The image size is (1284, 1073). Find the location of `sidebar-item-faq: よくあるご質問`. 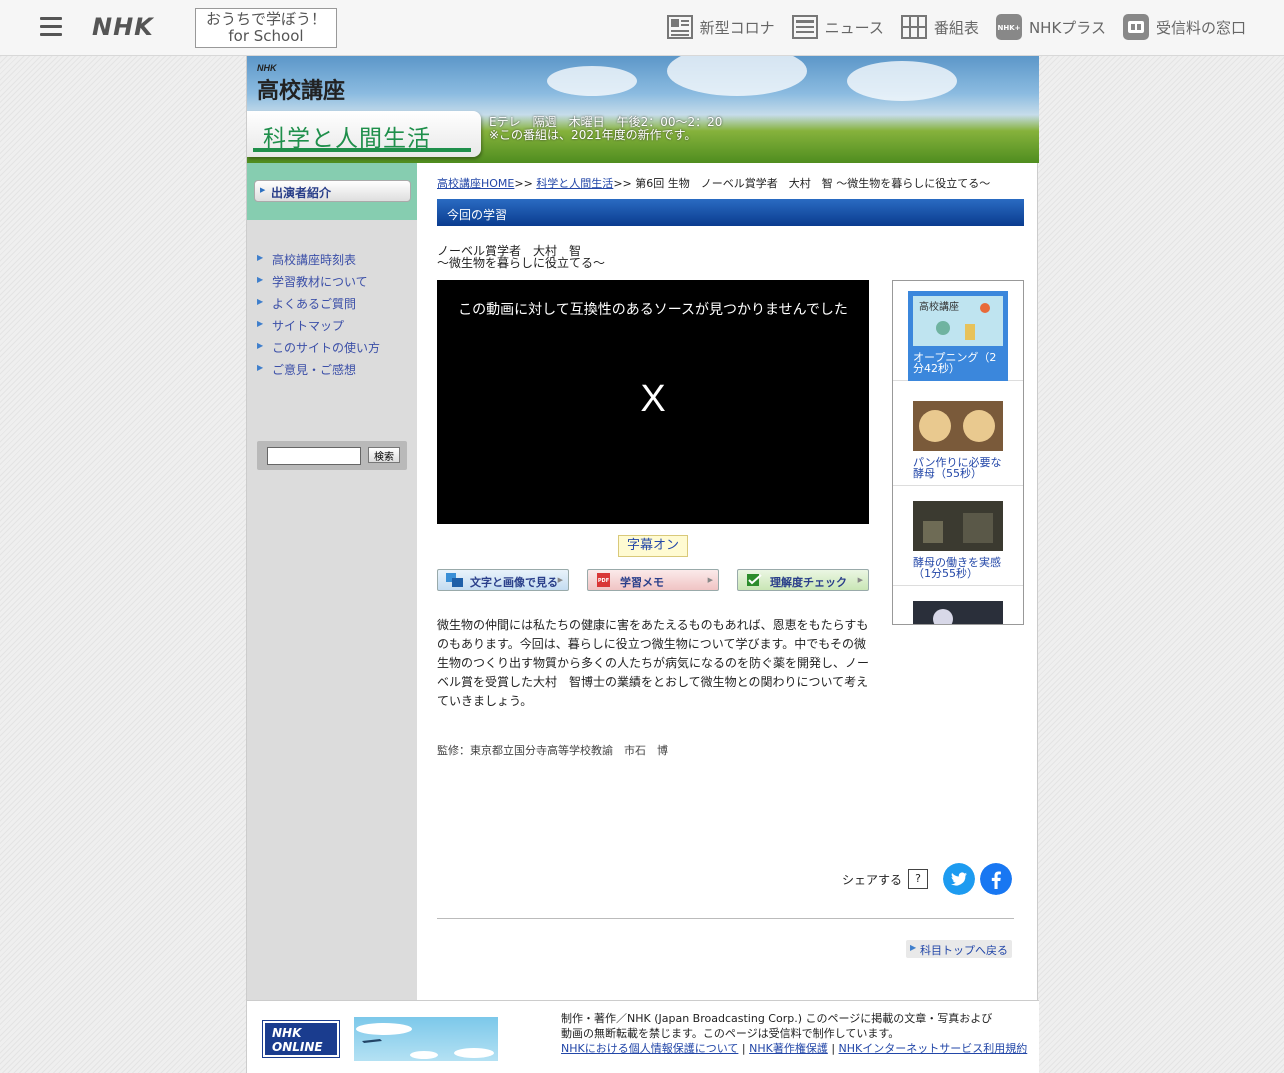

sidebar-item-faq: よくあるご質問 is located at coordinates (318, 306).